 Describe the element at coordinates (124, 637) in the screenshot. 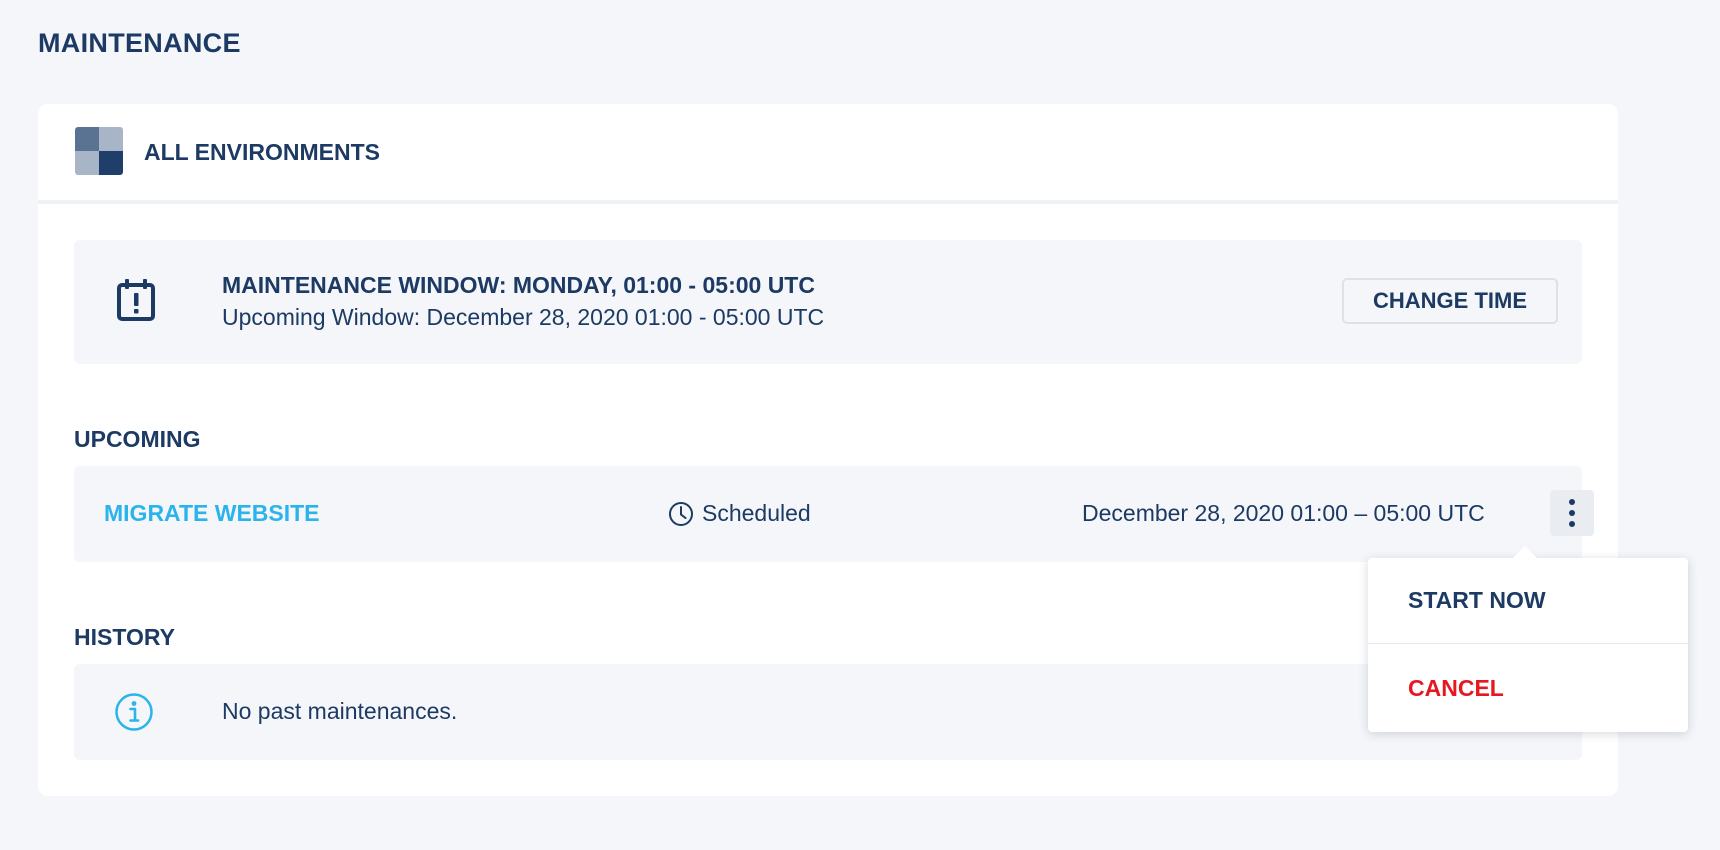

I see `history-heading: HISTORY` at that location.